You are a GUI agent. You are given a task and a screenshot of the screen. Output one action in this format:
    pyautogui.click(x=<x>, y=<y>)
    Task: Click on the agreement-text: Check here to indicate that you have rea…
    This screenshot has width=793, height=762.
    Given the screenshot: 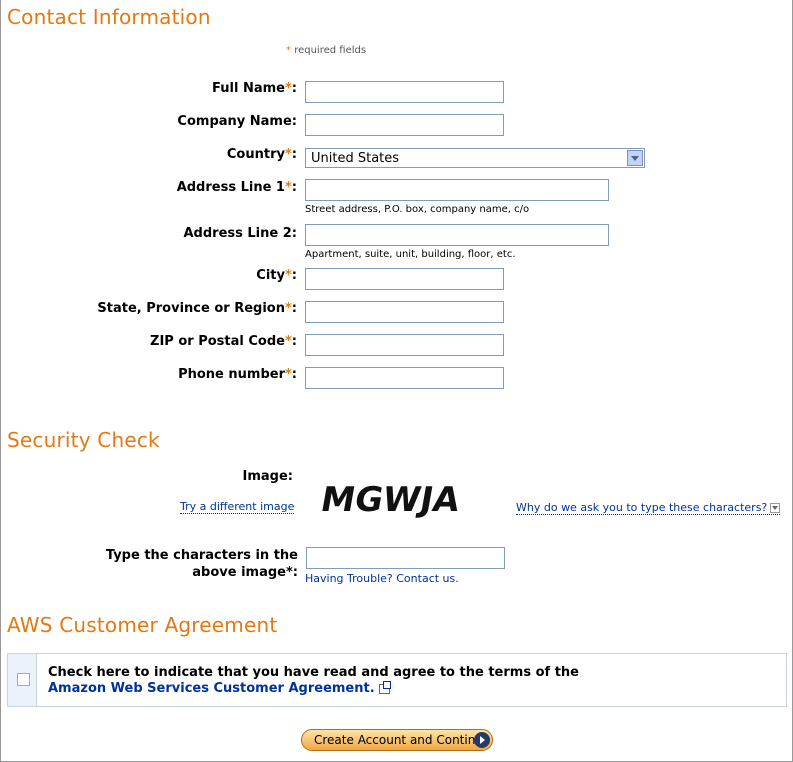 What is the action you would take?
    pyautogui.click(x=313, y=680)
    